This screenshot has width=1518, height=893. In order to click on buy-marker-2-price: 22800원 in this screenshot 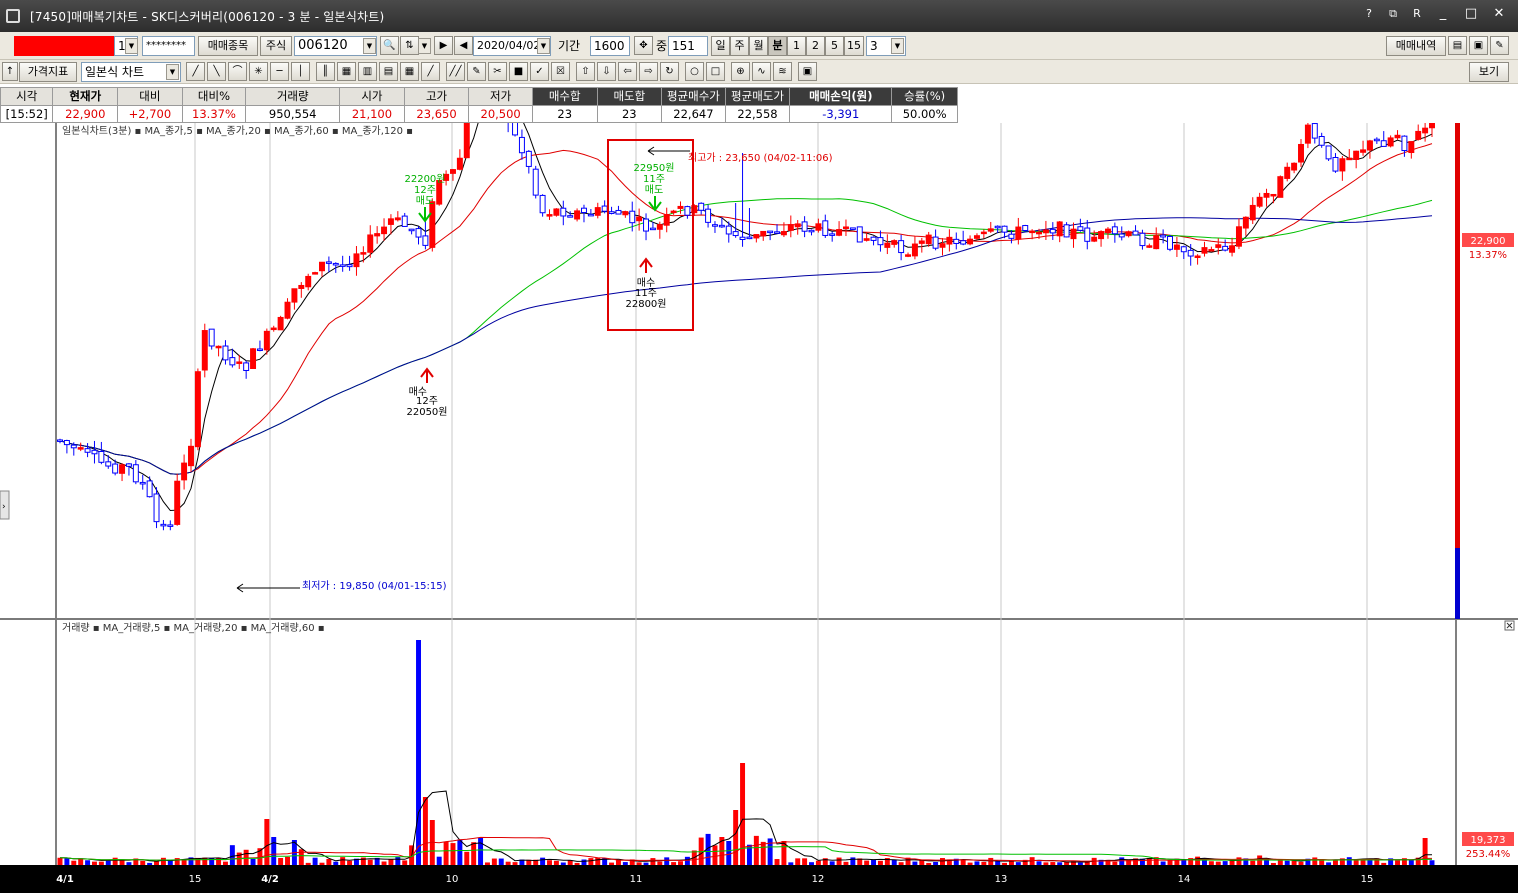, I will do `click(645, 304)`.